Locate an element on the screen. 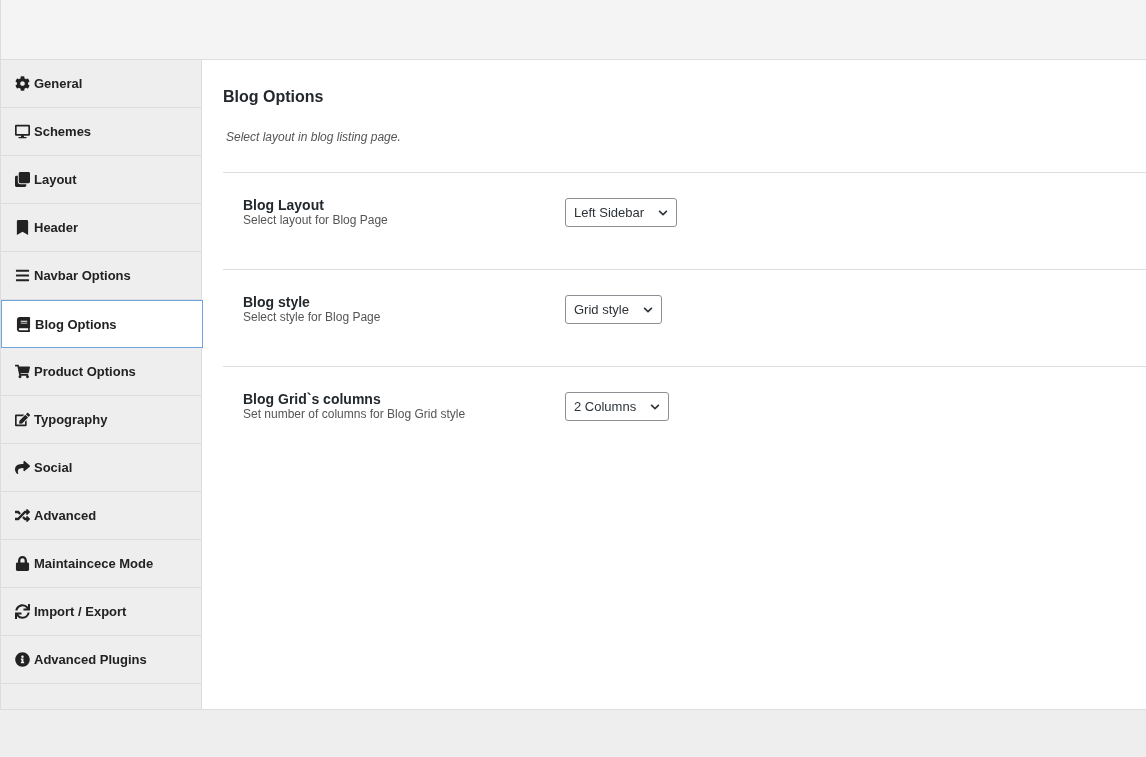  option-hint: Set number of columns for Blog Grid style is located at coordinates (355, 414).